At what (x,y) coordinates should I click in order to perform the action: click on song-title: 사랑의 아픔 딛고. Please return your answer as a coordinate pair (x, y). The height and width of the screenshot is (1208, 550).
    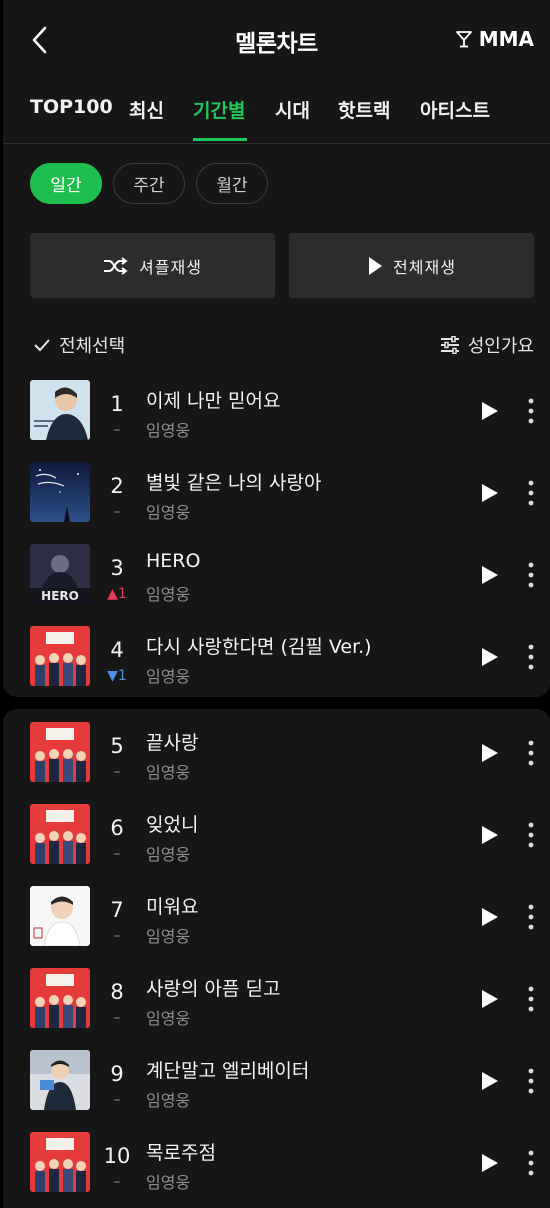
    Looking at the image, I should click on (213, 989).